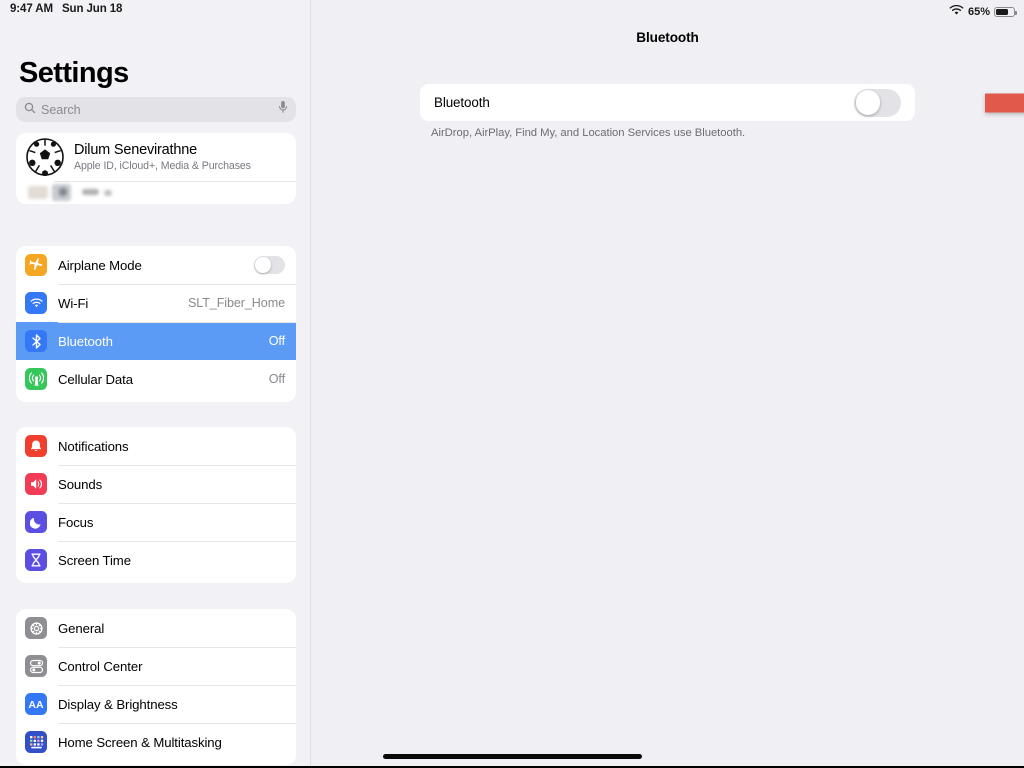 The height and width of the screenshot is (768, 1024). What do you see at coordinates (45, 157) in the screenshot?
I see `avatar` at bounding box center [45, 157].